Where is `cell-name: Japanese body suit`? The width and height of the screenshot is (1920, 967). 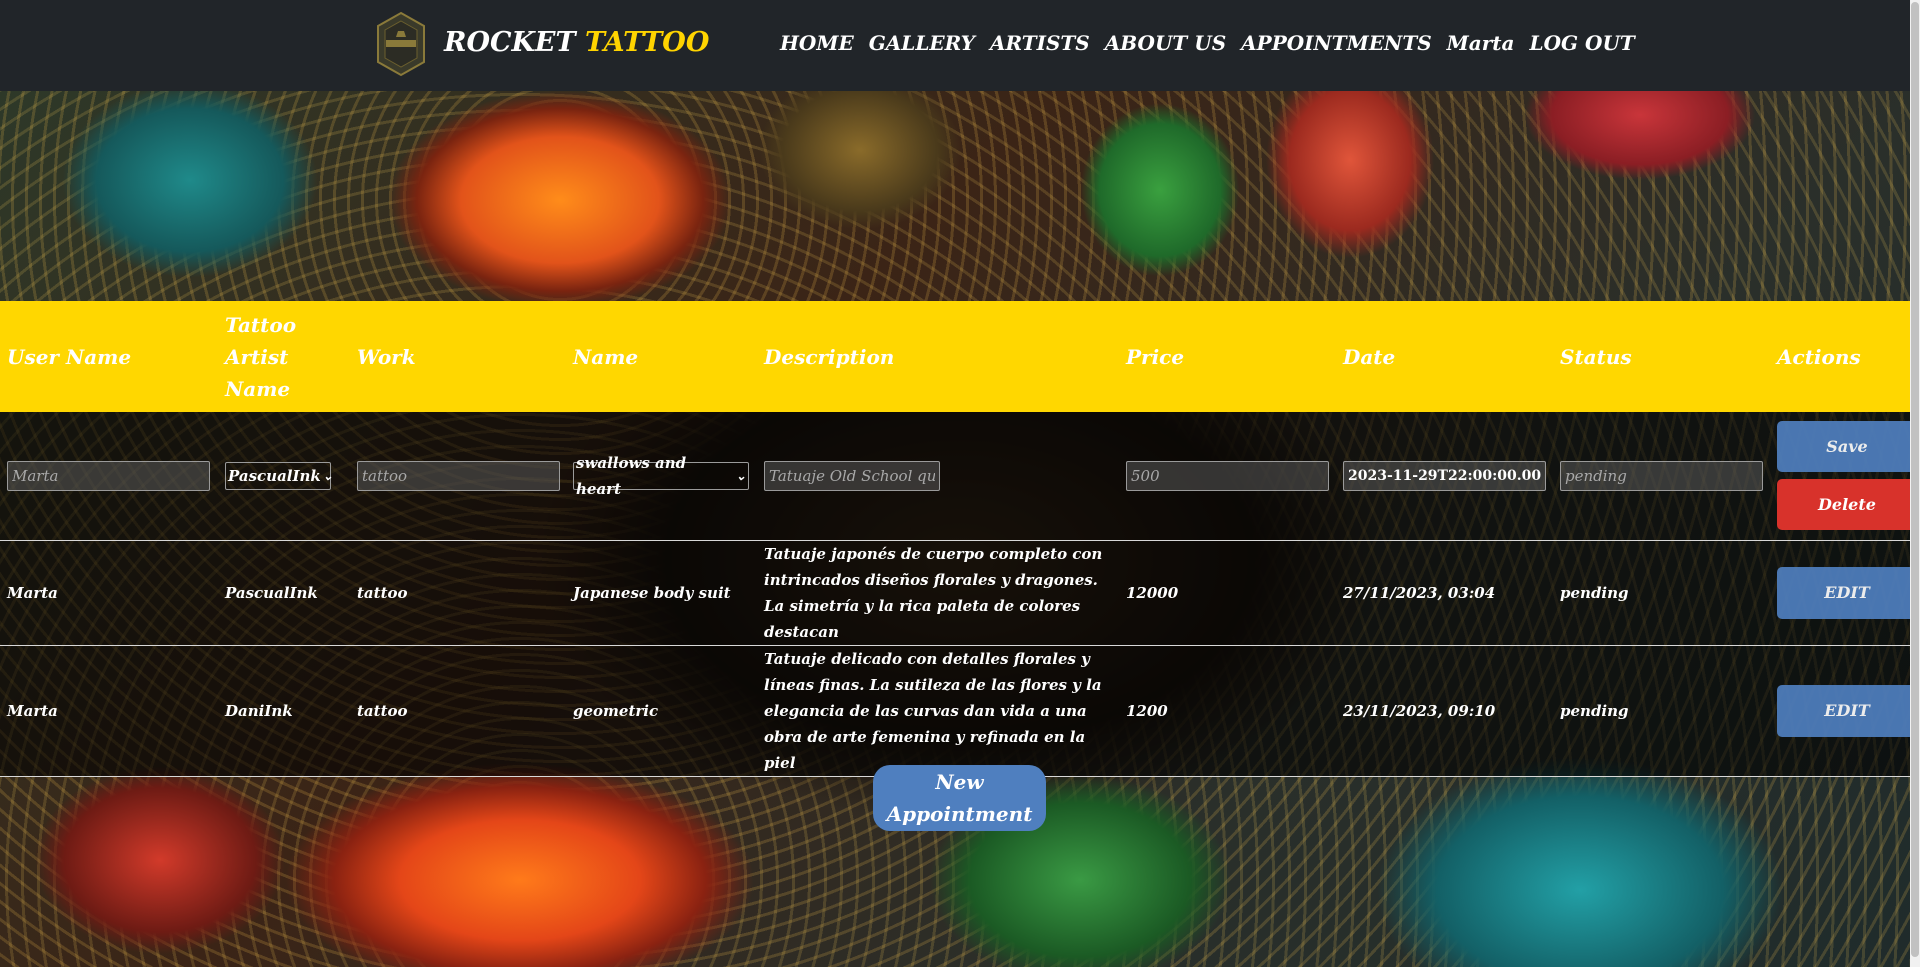 cell-name: Japanese body suit is located at coordinates (652, 592).